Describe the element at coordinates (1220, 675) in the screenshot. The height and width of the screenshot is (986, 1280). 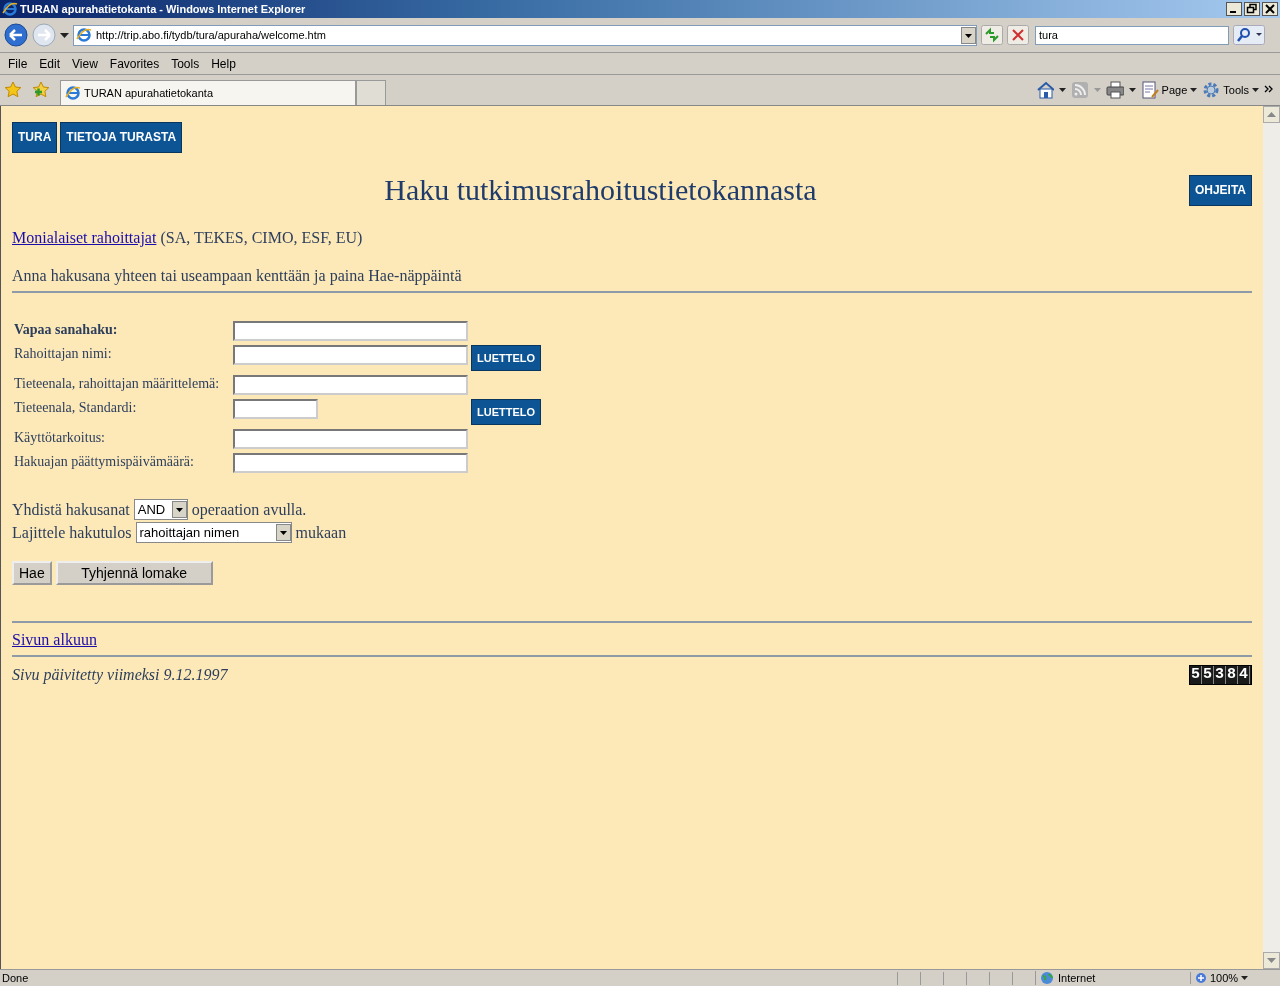
I see `visit-counter: 55384` at that location.